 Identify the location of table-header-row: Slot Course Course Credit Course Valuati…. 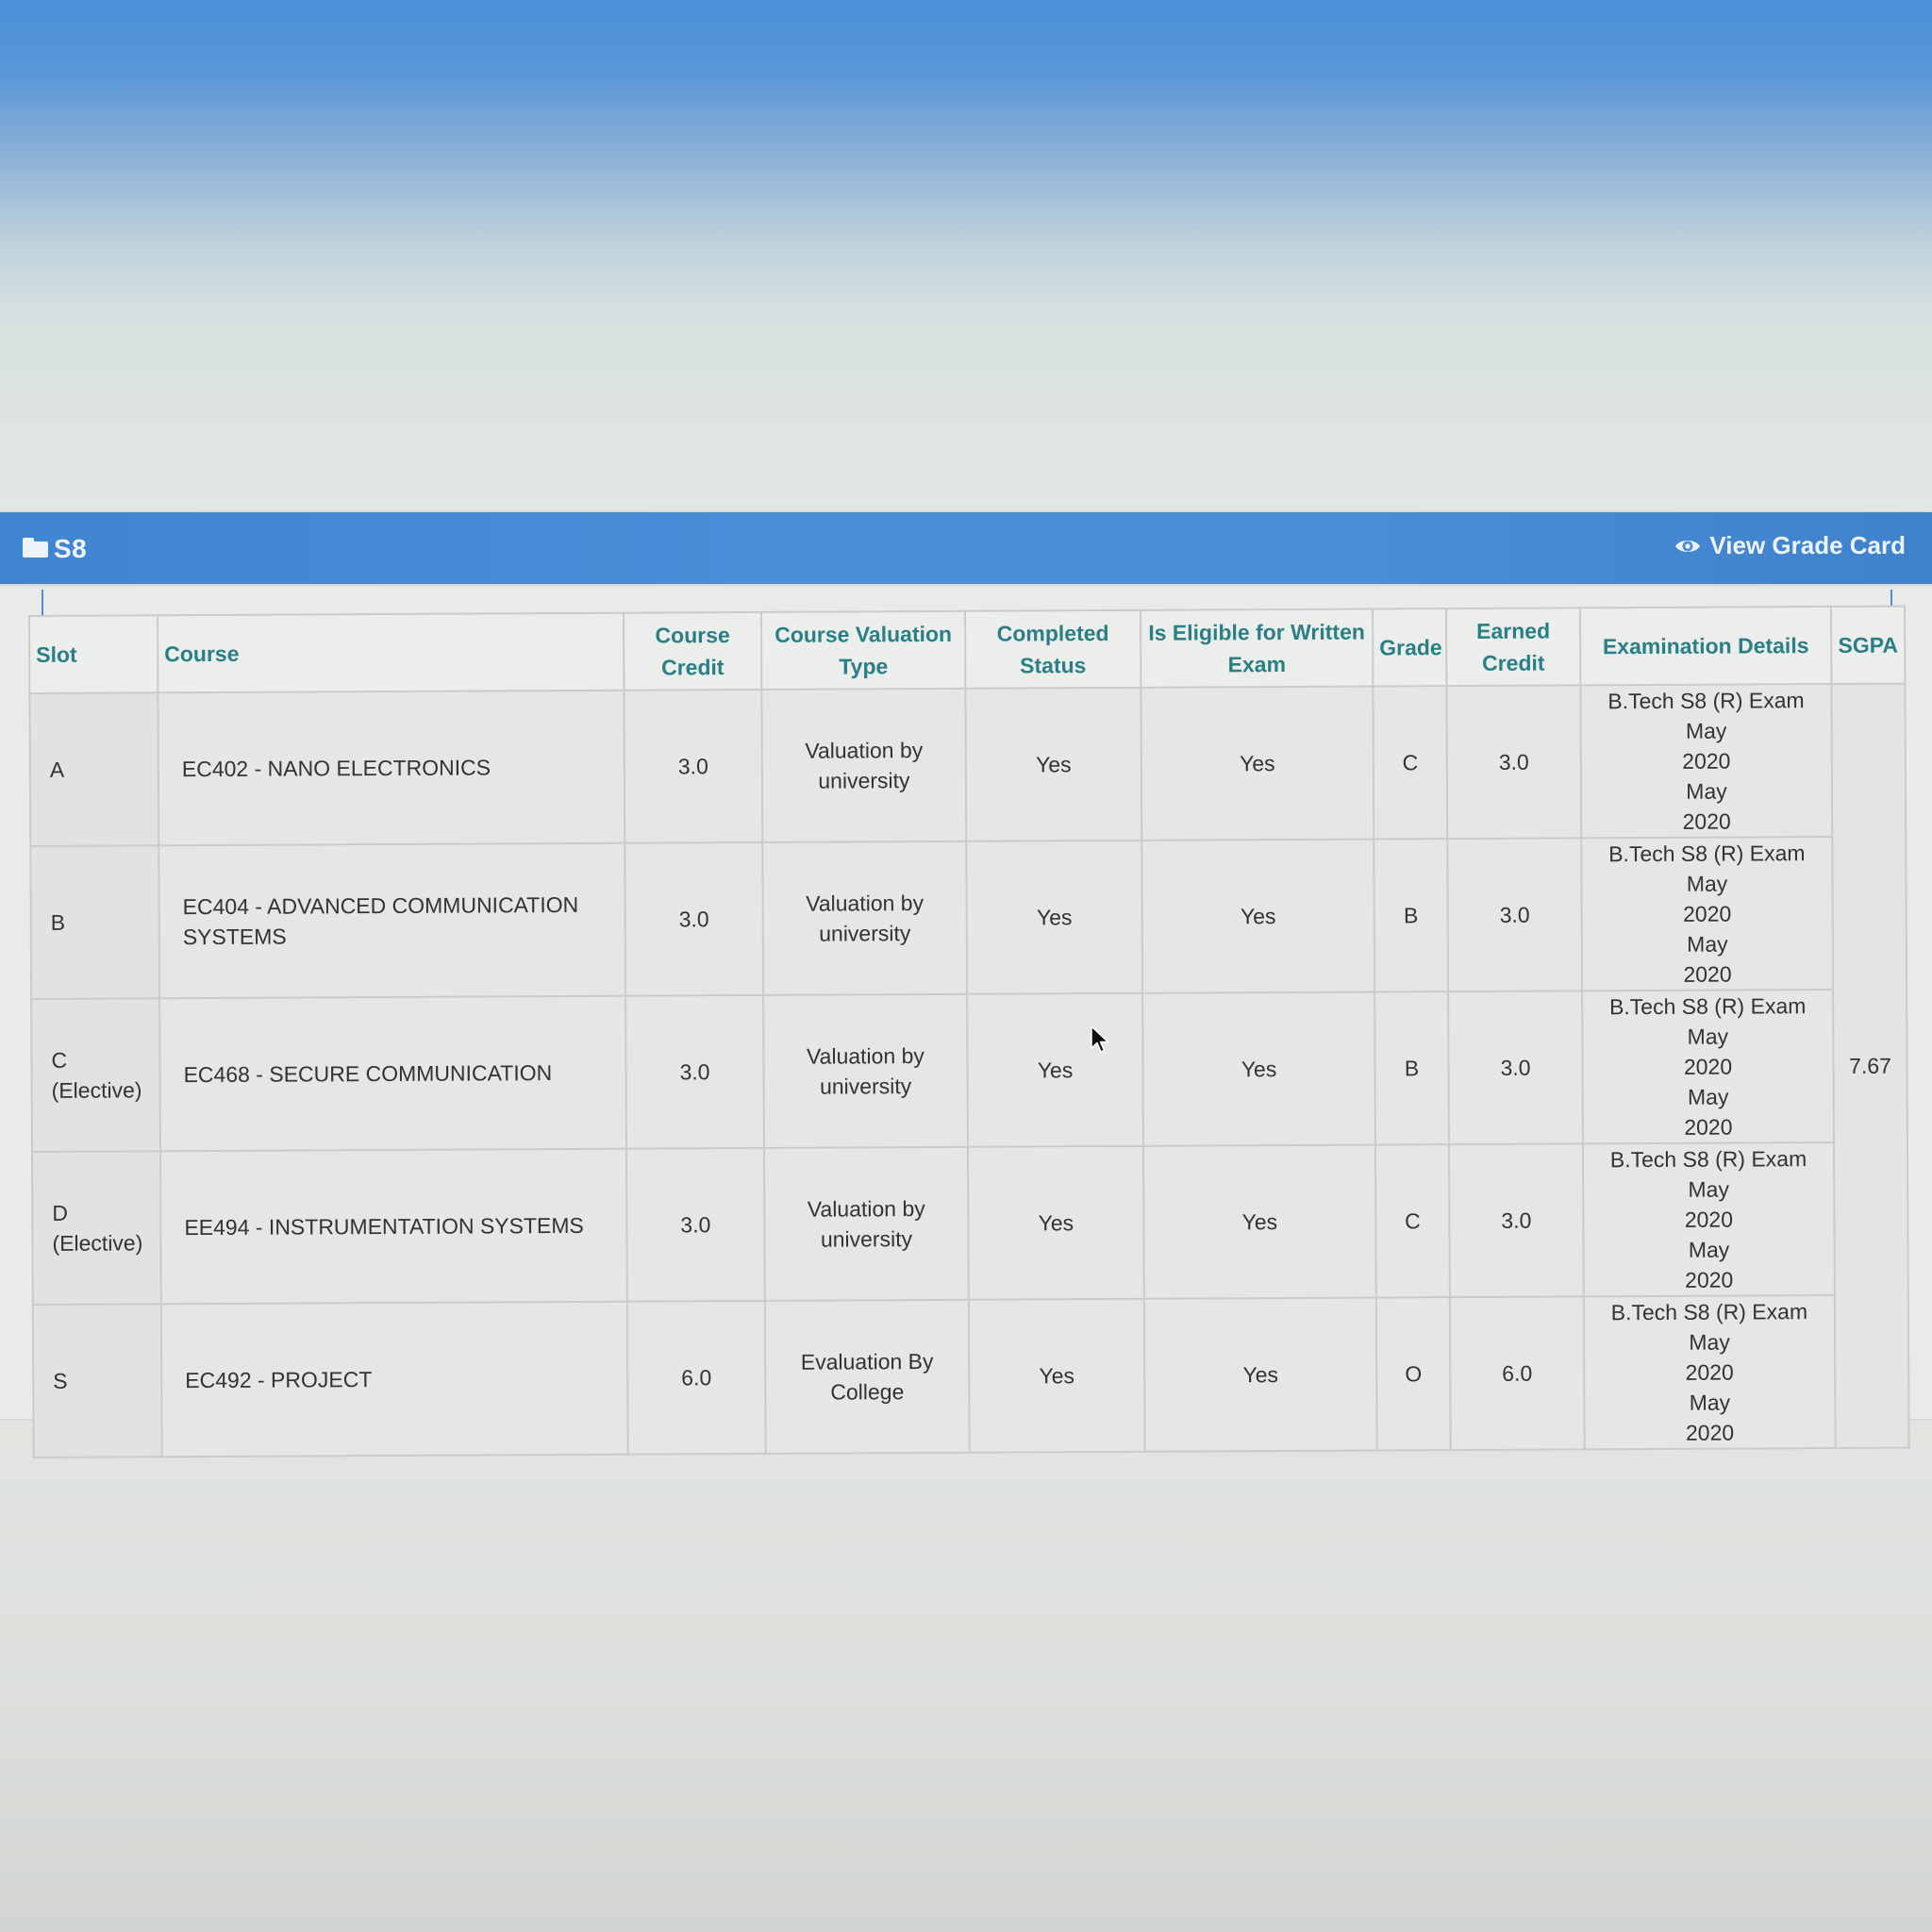
(967, 649).